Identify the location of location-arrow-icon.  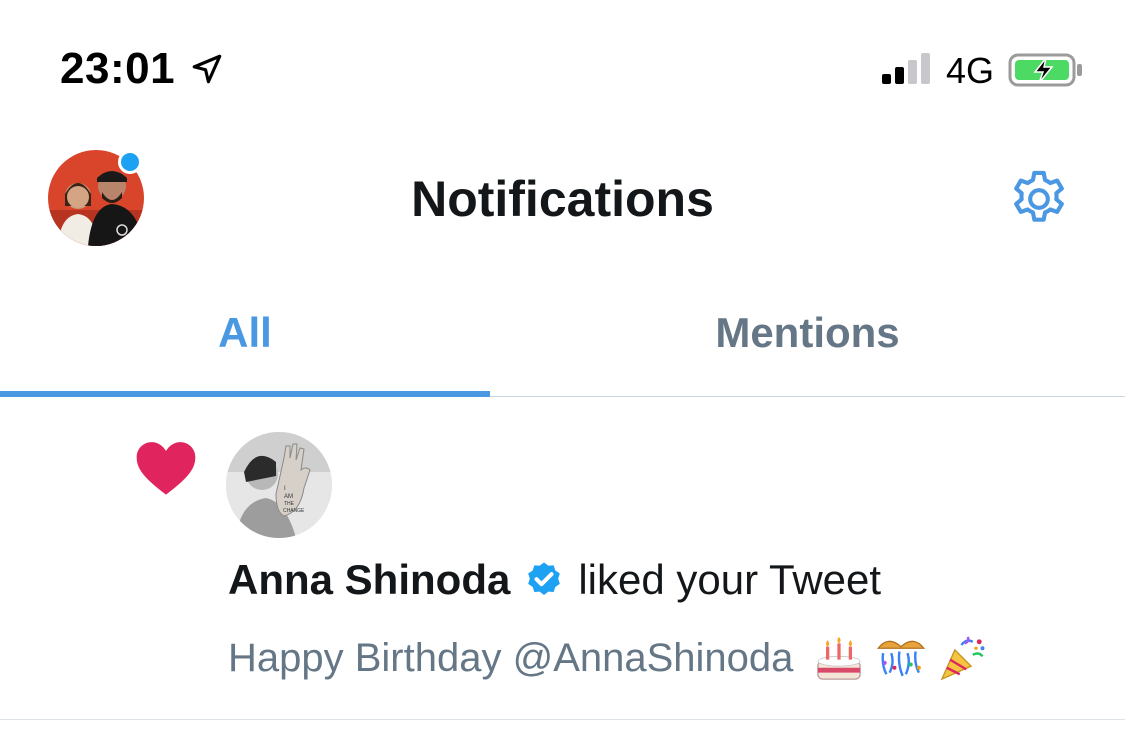
(207, 69).